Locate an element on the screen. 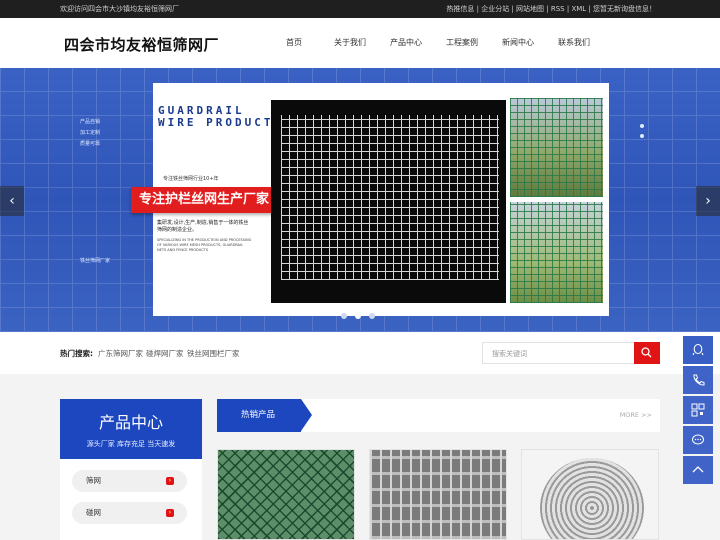 Image resolution: width=720 pixels, height=540 pixels. product-category-item: 碰网 › is located at coordinates (129, 513).